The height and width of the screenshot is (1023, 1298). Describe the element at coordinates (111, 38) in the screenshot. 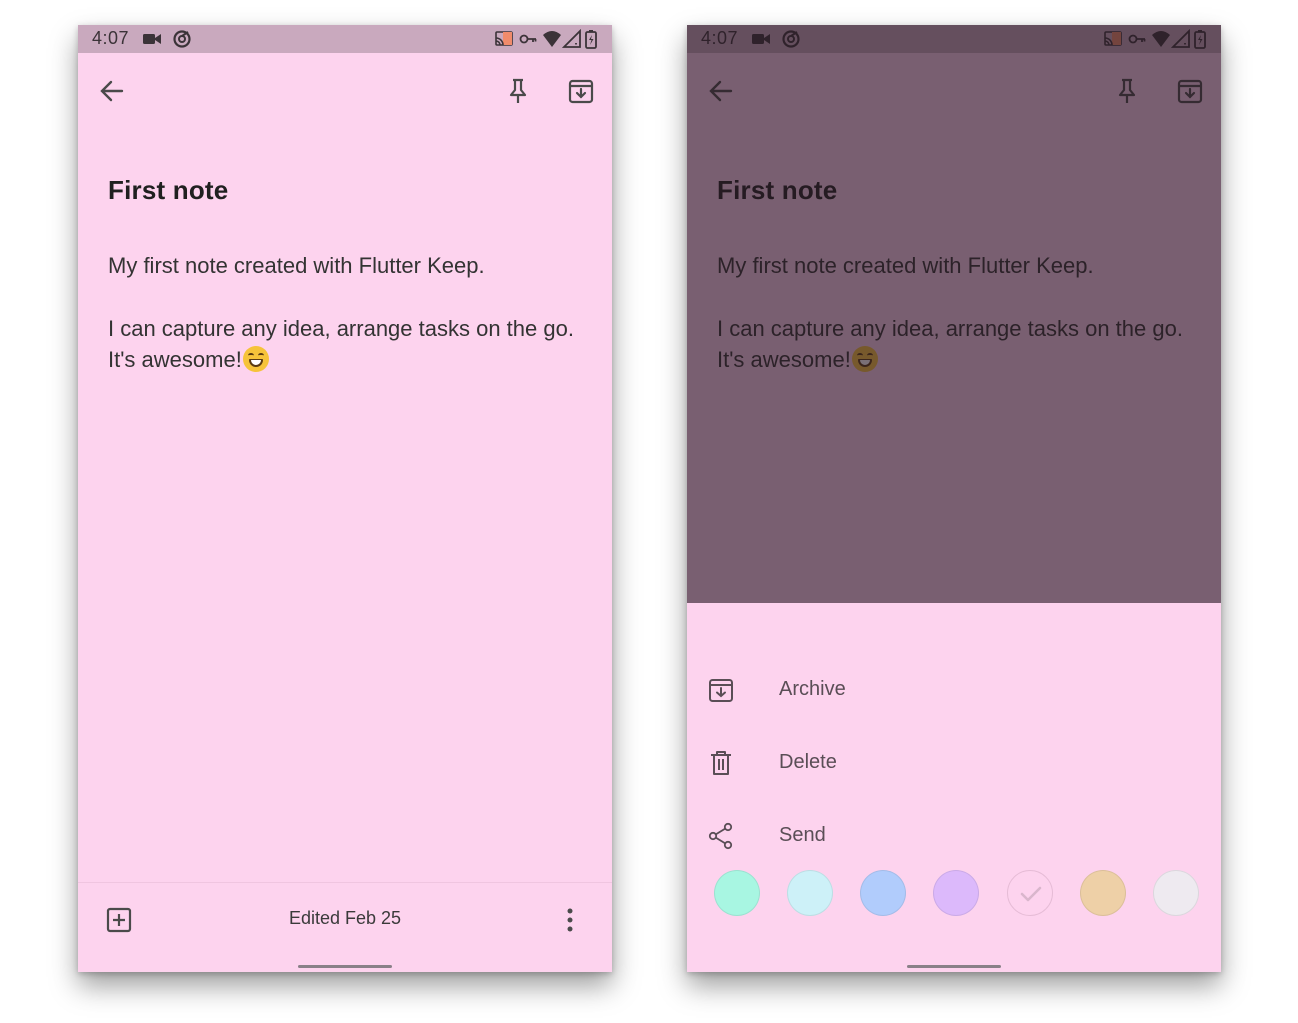

I see `status-time: 4:07` at that location.